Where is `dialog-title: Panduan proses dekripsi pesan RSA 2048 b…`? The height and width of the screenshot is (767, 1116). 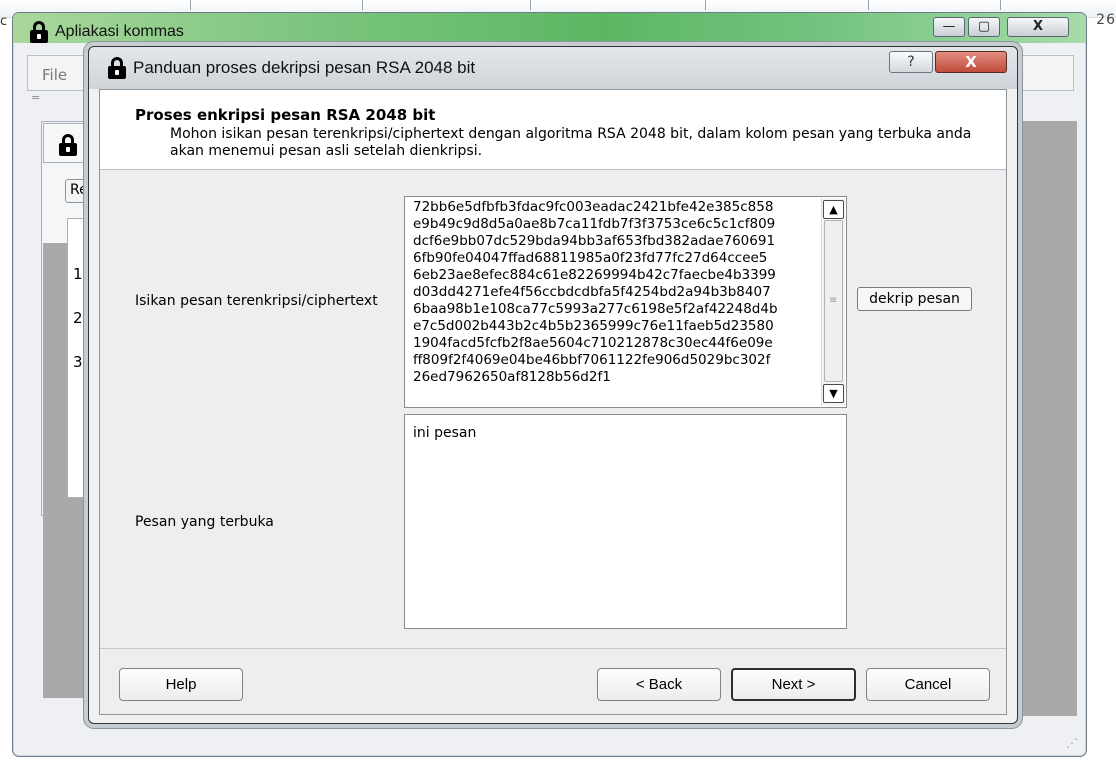 dialog-title: Panduan proses dekripsi pesan RSA 2048 b… is located at coordinates (304, 67).